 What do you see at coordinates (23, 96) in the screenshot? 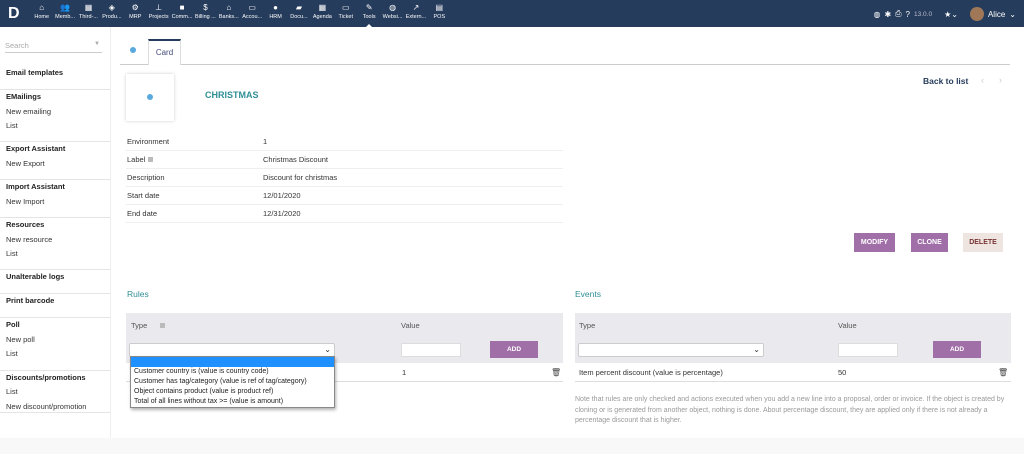
I see `sidebar-item-emailings: EMailings` at bounding box center [23, 96].